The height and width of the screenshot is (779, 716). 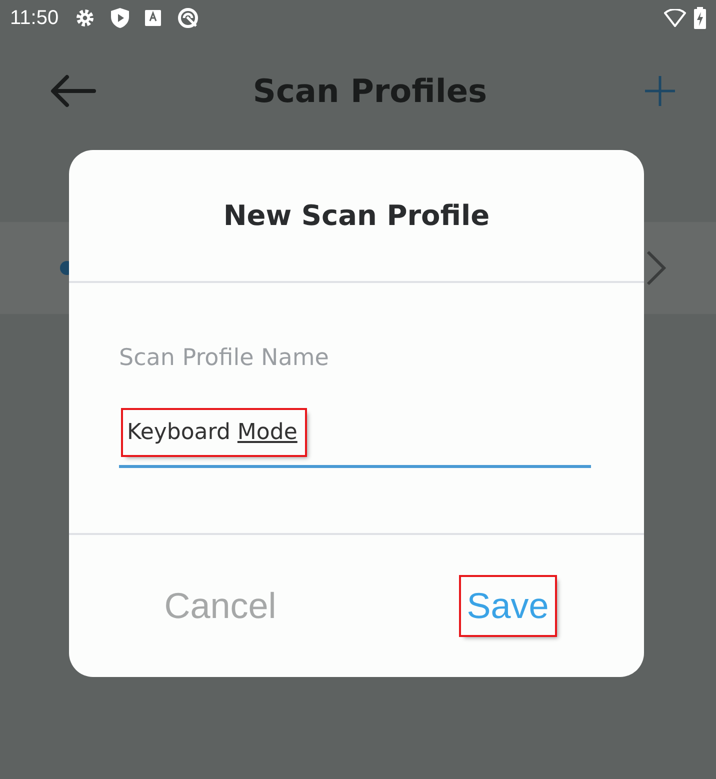 I want to click on dialog-title: New Scan Profile, so click(x=356, y=216).